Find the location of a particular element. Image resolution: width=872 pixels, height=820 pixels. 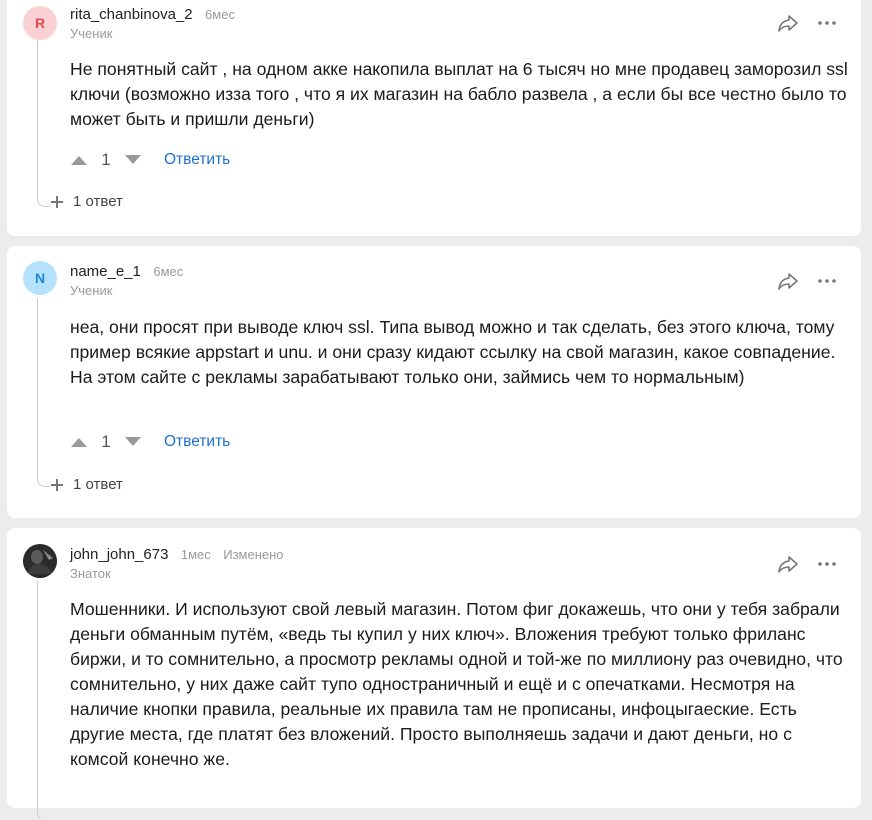

comment-time: 1мес is located at coordinates (195, 554).